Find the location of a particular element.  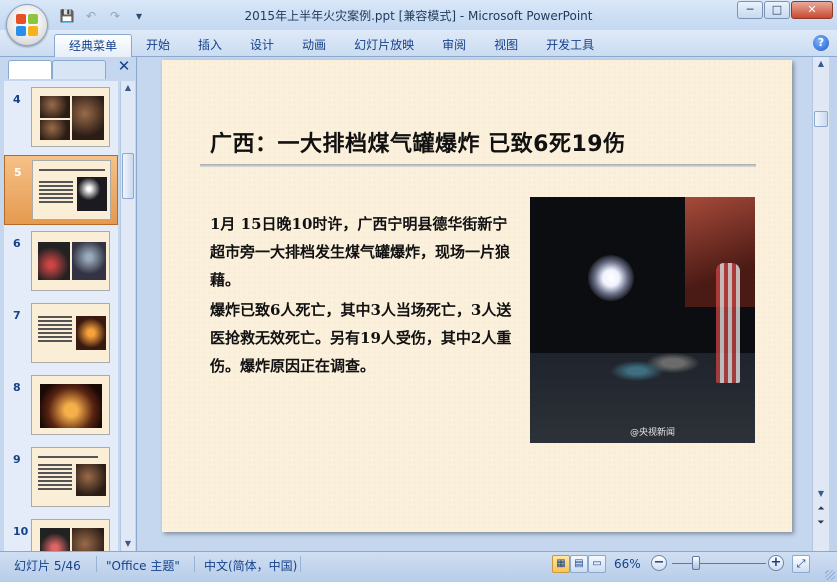

slide-scrollbar: ▲ ▼ ⏶ ⏷ is located at coordinates (820, 304).